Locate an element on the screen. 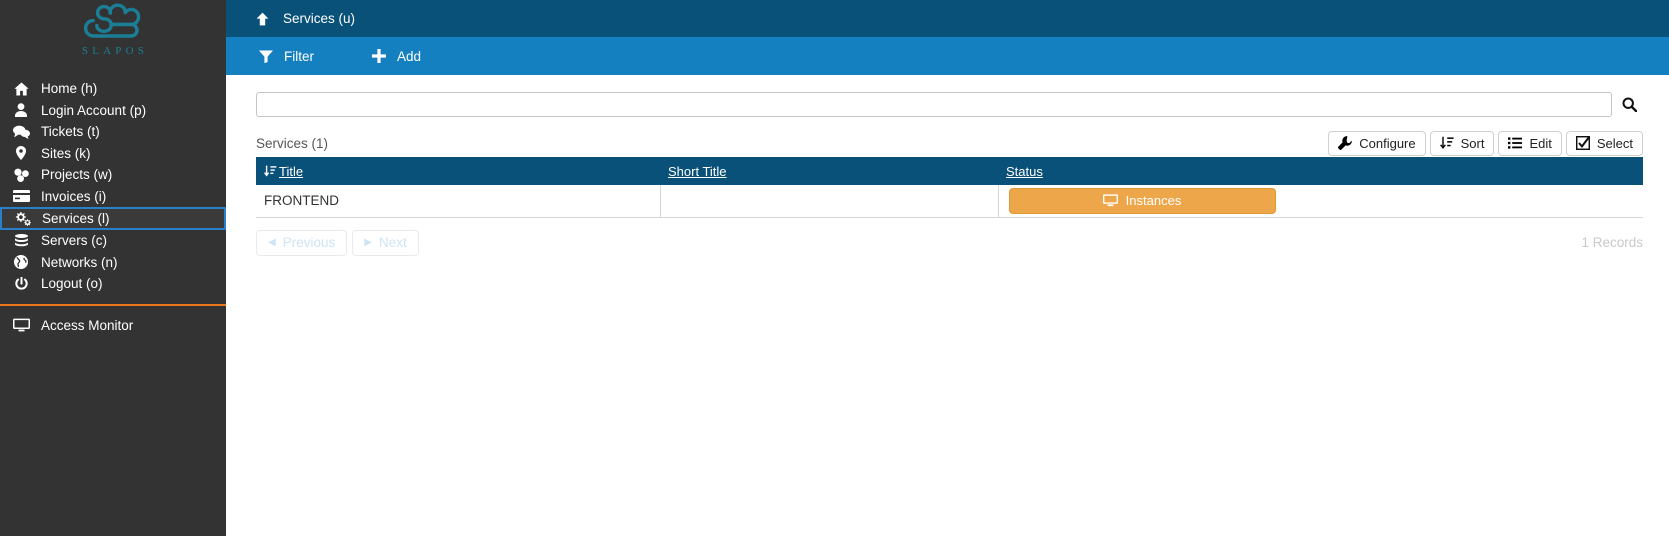 This screenshot has width=1669, height=536. sidebar-item-label: Login Account (p) is located at coordinates (94, 110).